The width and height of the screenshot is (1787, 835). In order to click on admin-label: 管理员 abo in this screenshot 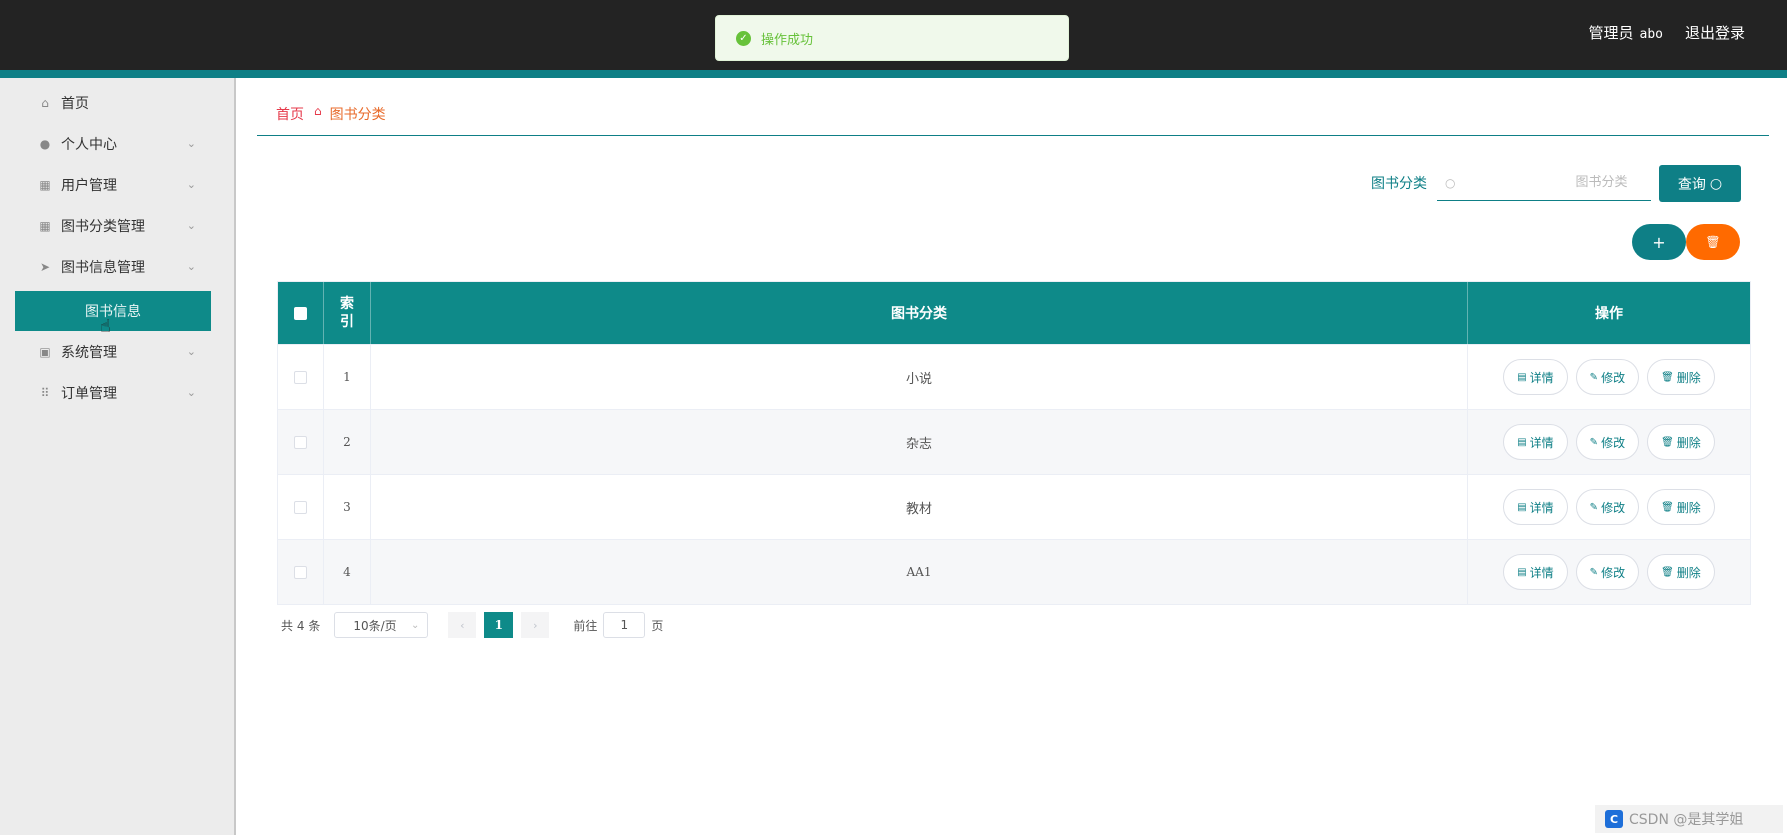, I will do `click(1625, 32)`.